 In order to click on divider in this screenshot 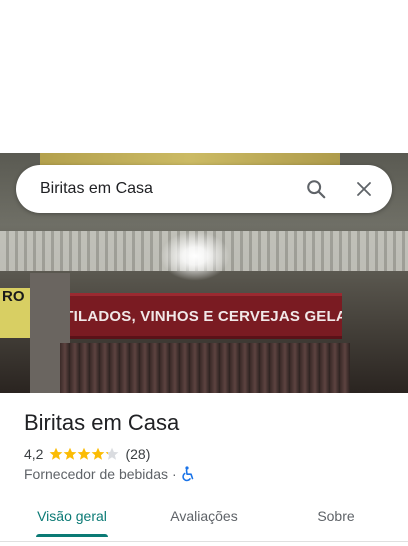, I will do `click(204, 541)`.